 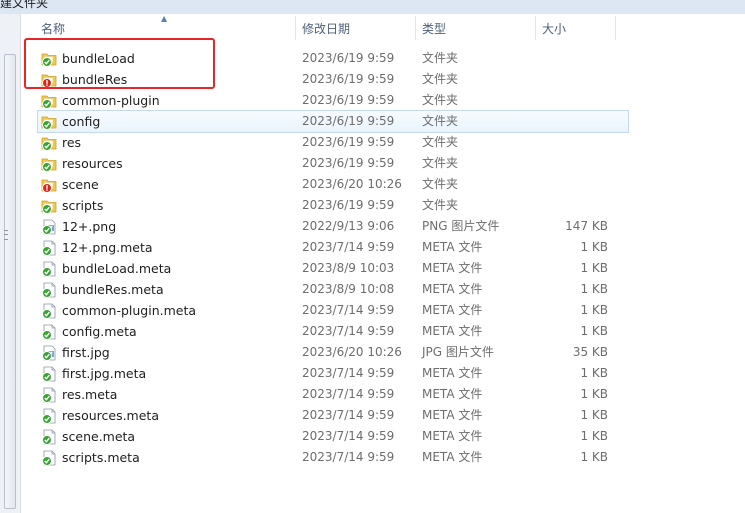 I want to click on column-header-size: 大小, so click(x=576, y=28).